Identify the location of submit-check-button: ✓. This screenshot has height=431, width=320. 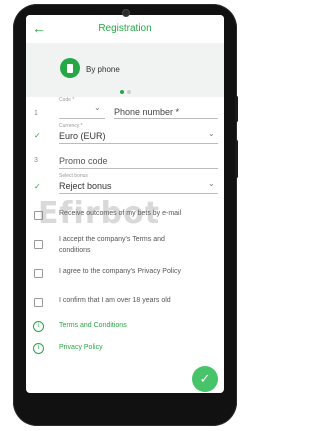
(205, 379).